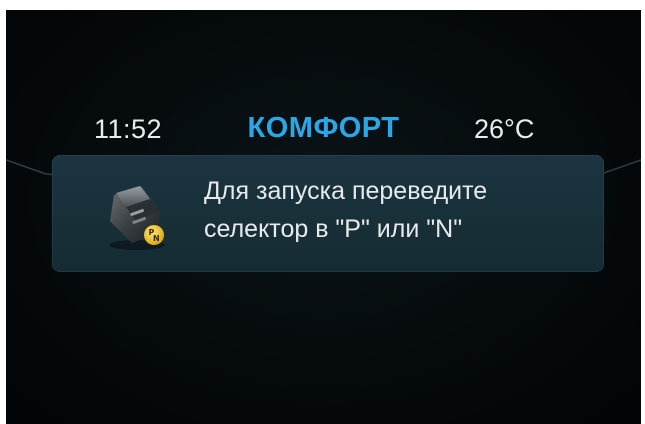 This screenshot has height=424, width=645. What do you see at coordinates (137, 218) in the screenshot?
I see `gear-selector-pn-icon: P N` at bounding box center [137, 218].